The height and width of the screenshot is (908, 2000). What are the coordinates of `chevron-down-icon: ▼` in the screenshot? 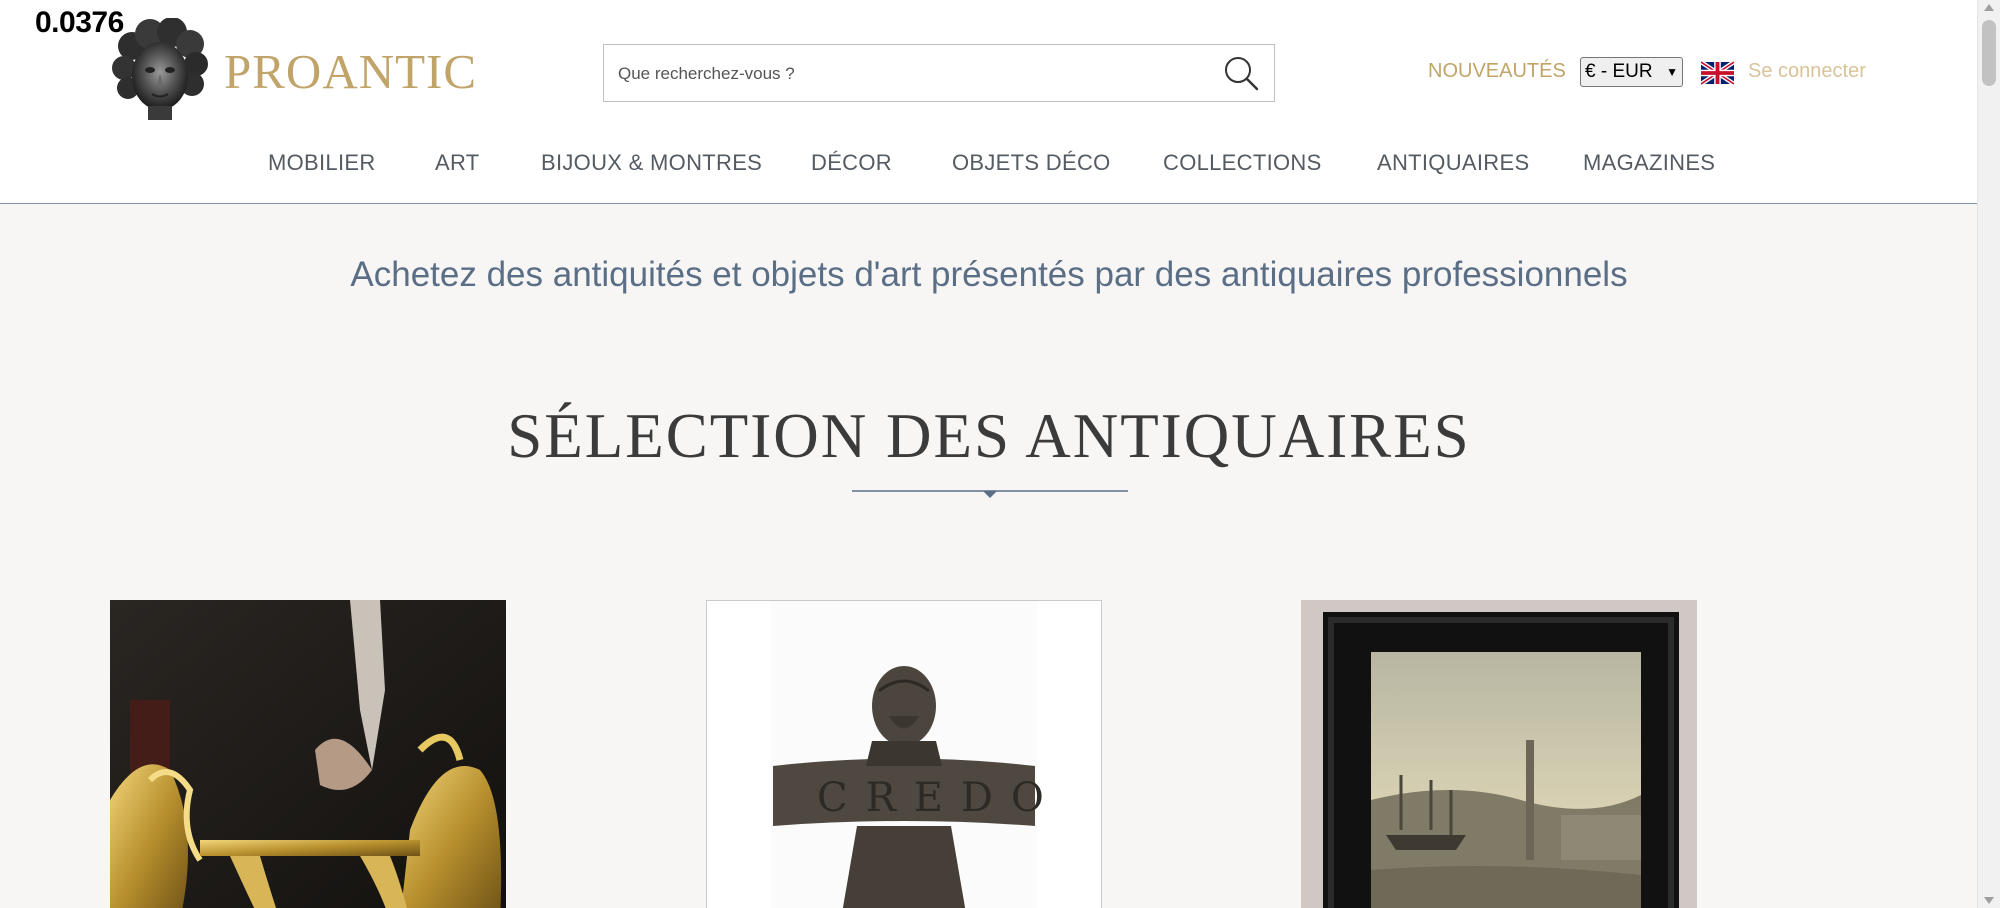 It's located at (1672, 72).